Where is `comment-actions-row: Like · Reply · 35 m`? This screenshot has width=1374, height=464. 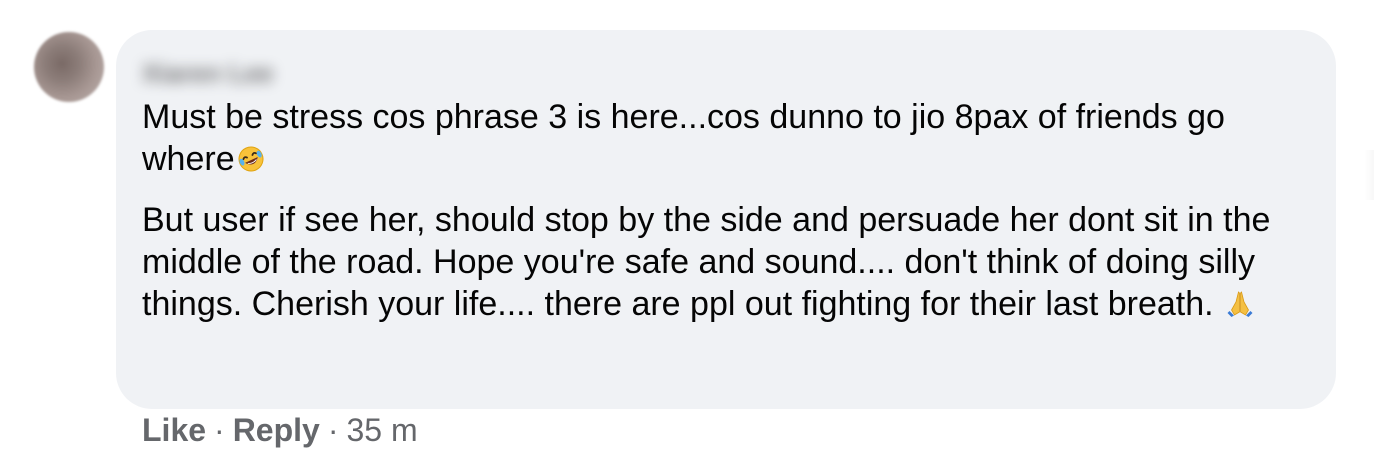
comment-actions-row: Like · Reply · 35 m is located at coordinates (280, 430).